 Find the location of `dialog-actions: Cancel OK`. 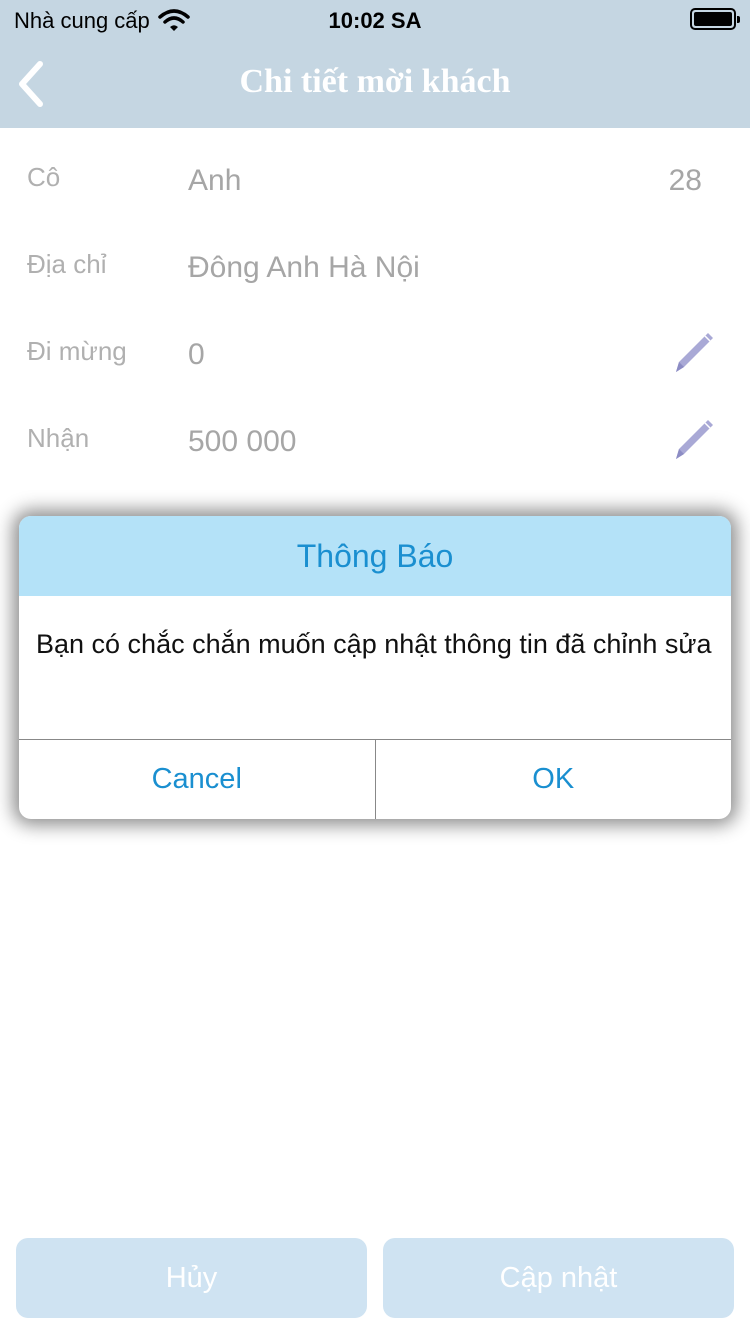

dialog-actions: Cancel OK is located at coordinates (375, 779).